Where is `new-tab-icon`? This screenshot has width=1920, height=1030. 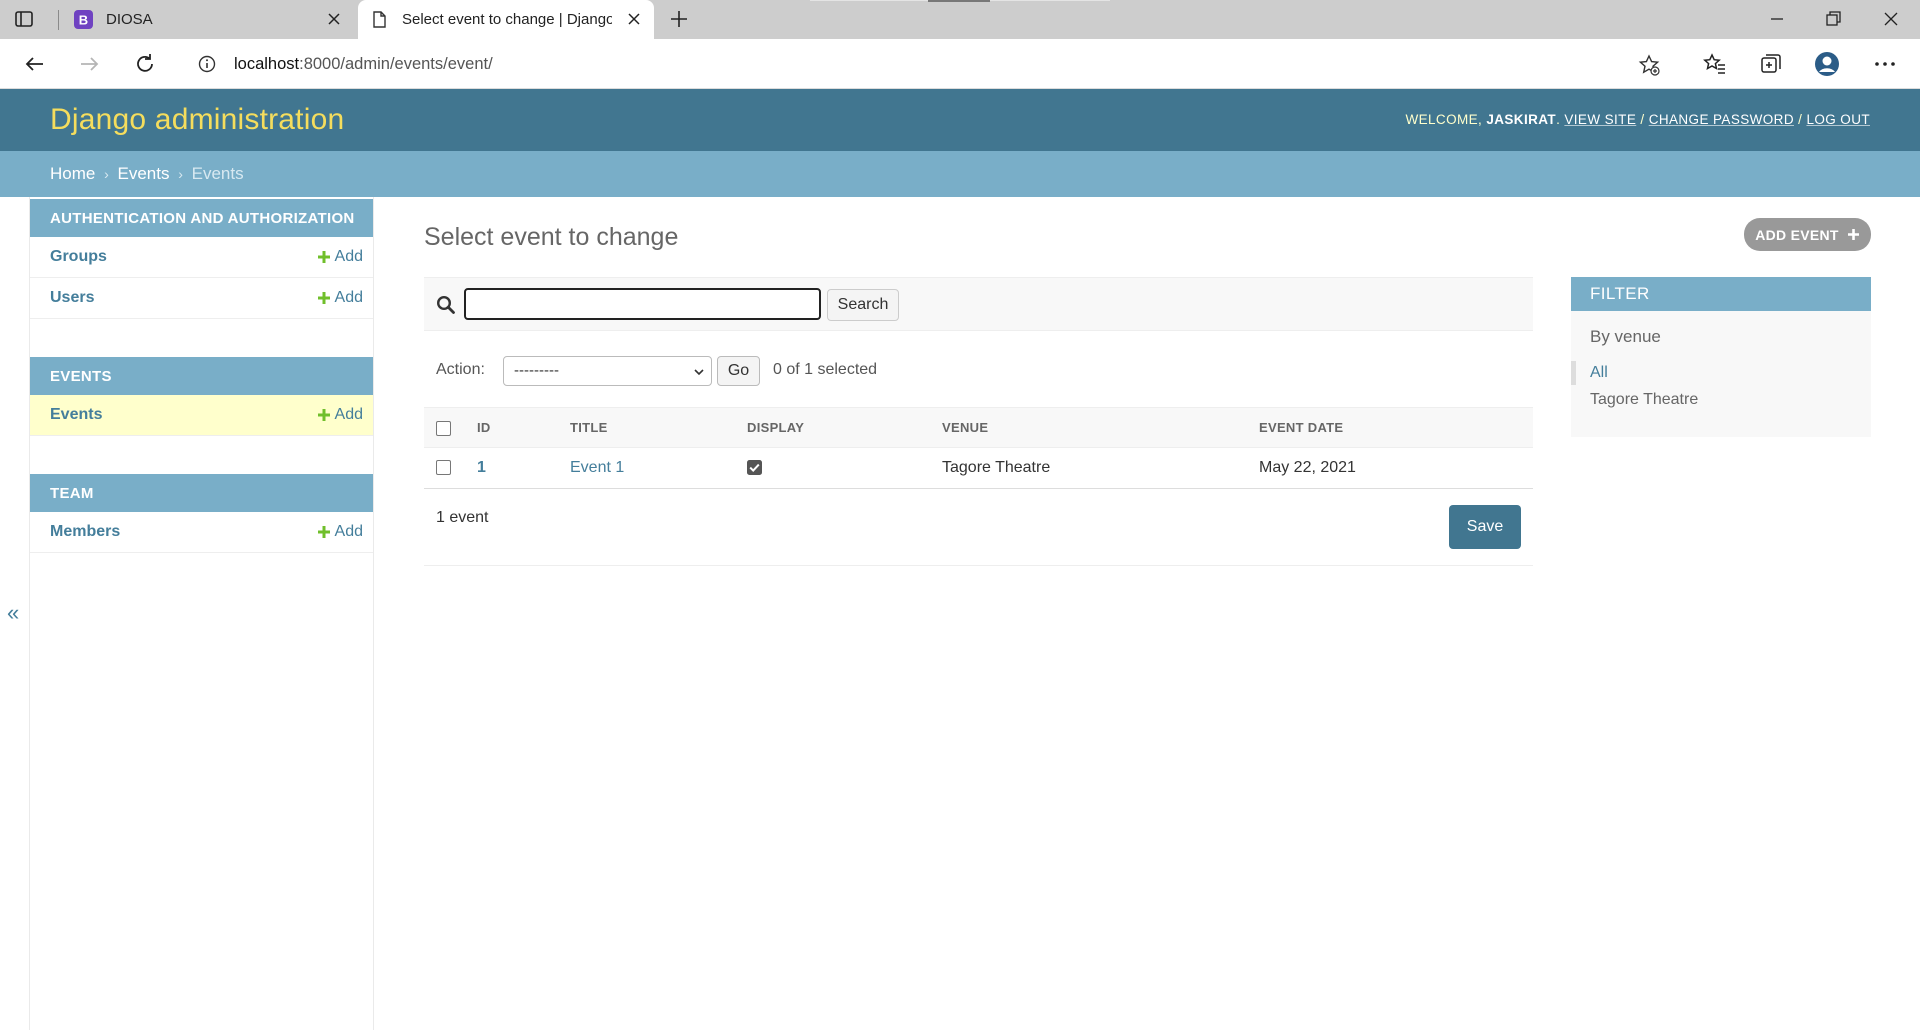 new-tab-icon is located at coordinates (679, 19).